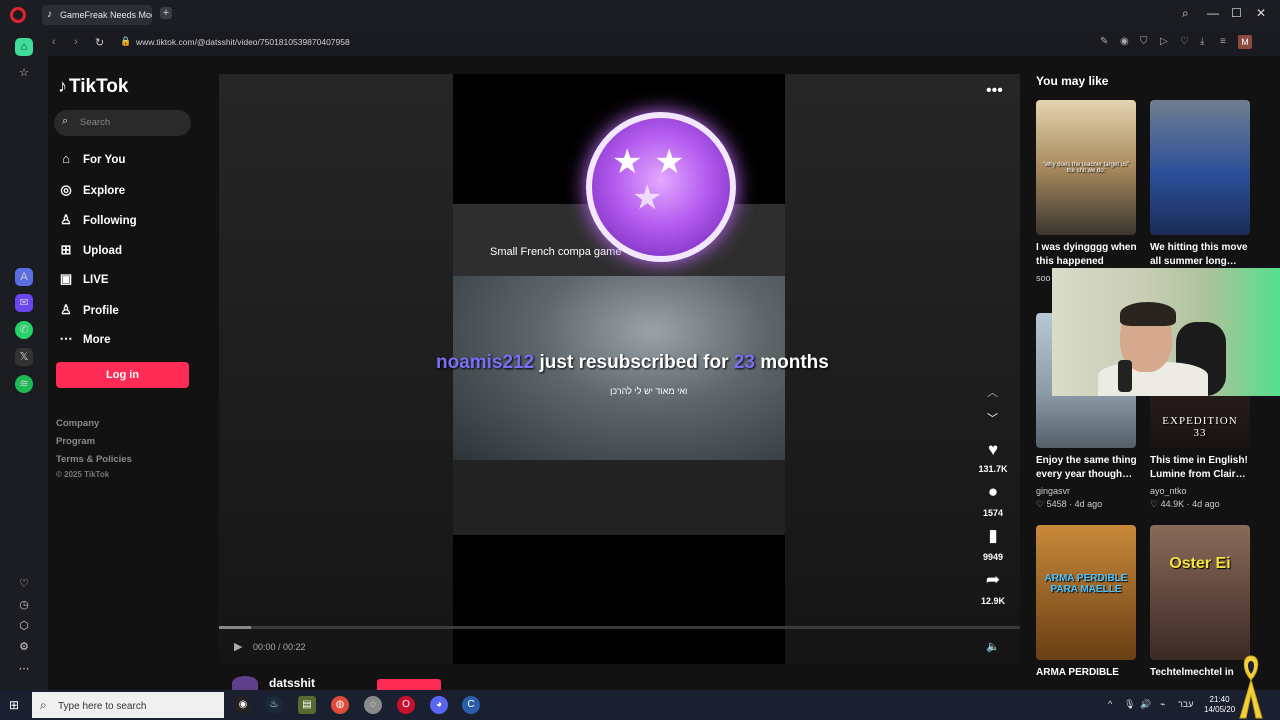 Image resolution: width=1280 pixels, height=720 pixels. What do you see at coordinates (1219, 699) in the screenshot?
I see `clock-time: 21:40` at bounding box center [1219, 699].